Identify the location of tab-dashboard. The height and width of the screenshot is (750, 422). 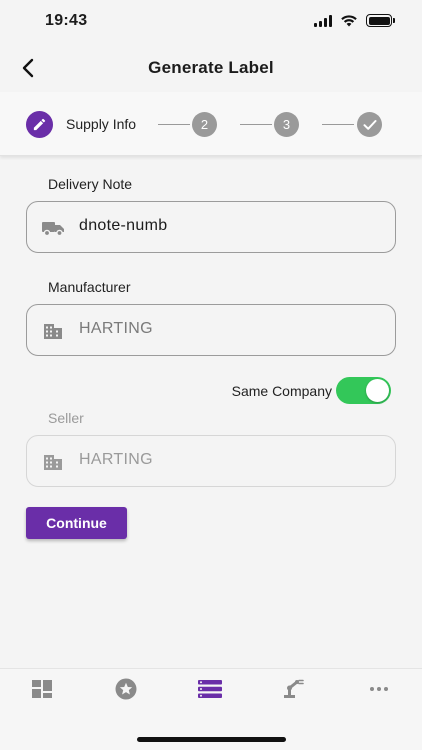
(42, 689).